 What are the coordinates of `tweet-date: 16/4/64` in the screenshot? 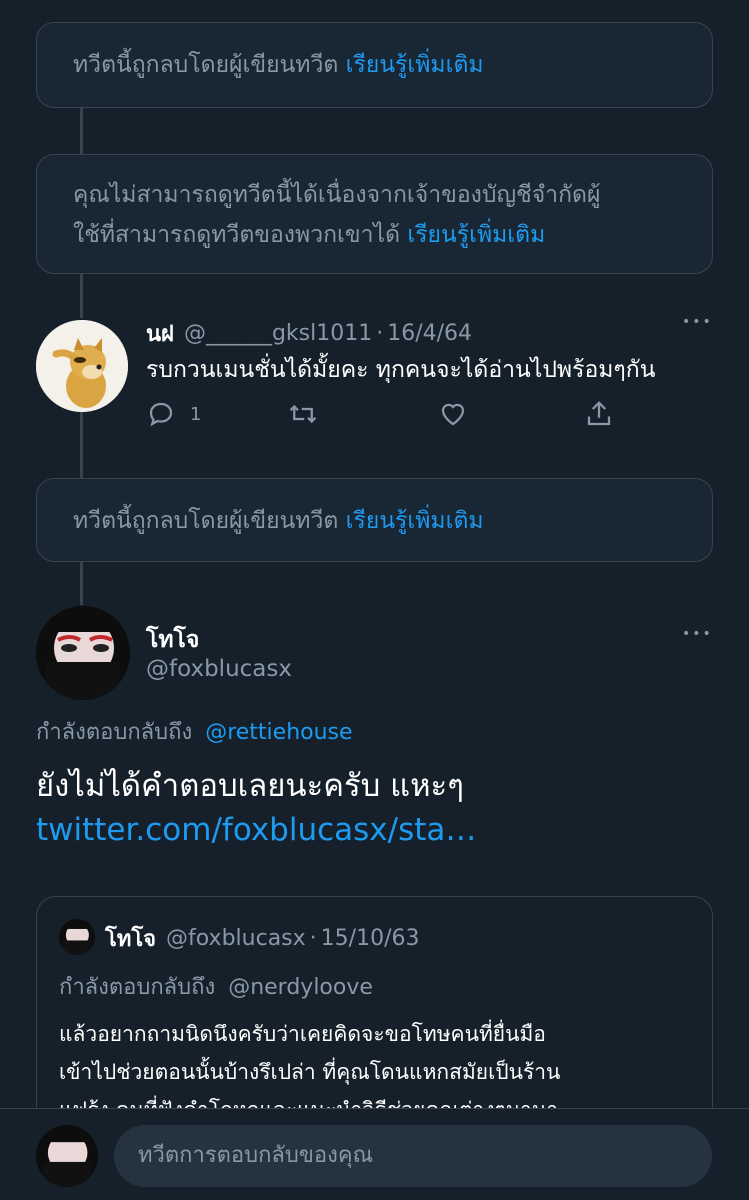 It's located at (429, 333).